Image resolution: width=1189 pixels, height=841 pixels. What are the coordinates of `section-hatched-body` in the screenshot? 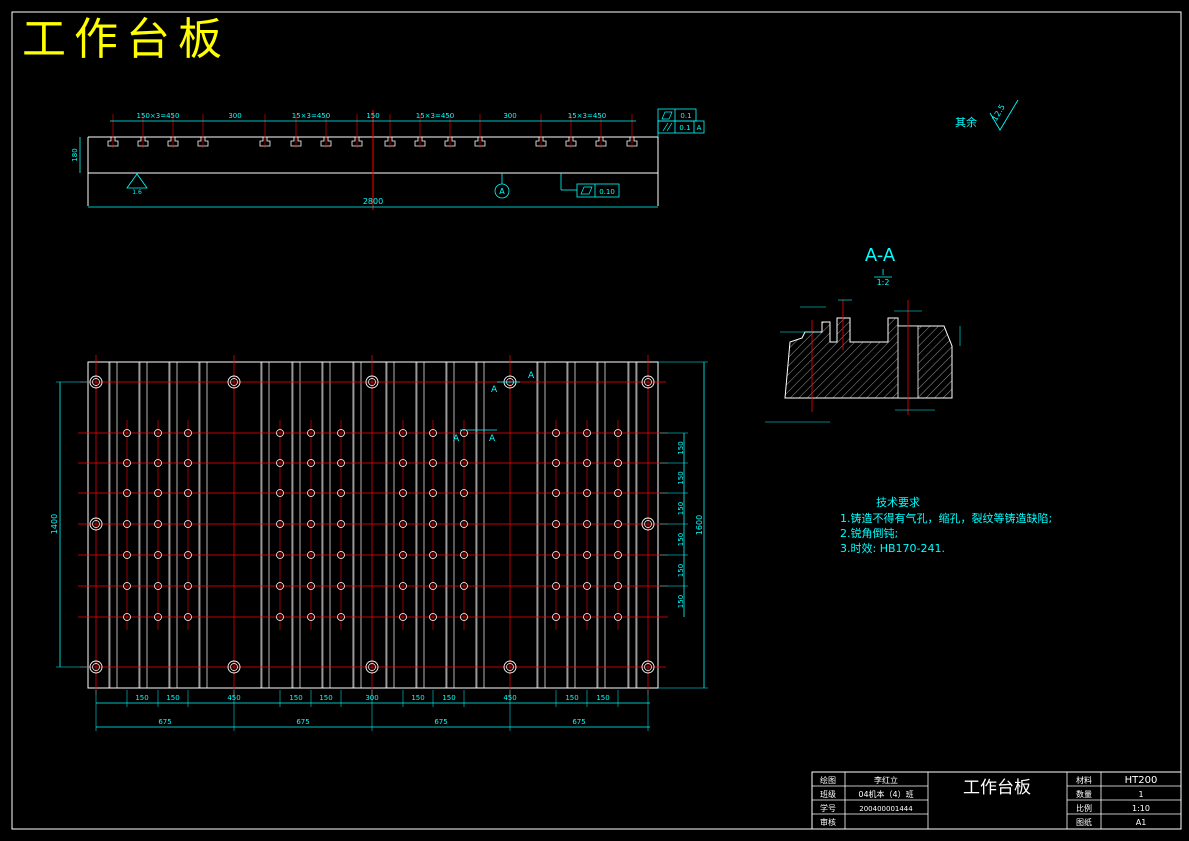 It's located at (868, 358).